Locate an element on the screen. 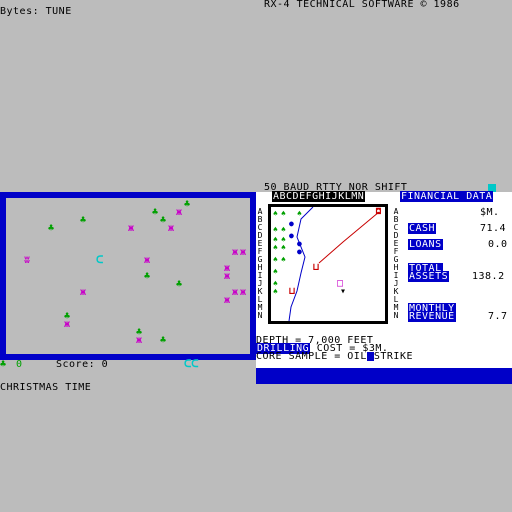  bytes-label: Bytes: TUNE is located at coordinates (36, 11).